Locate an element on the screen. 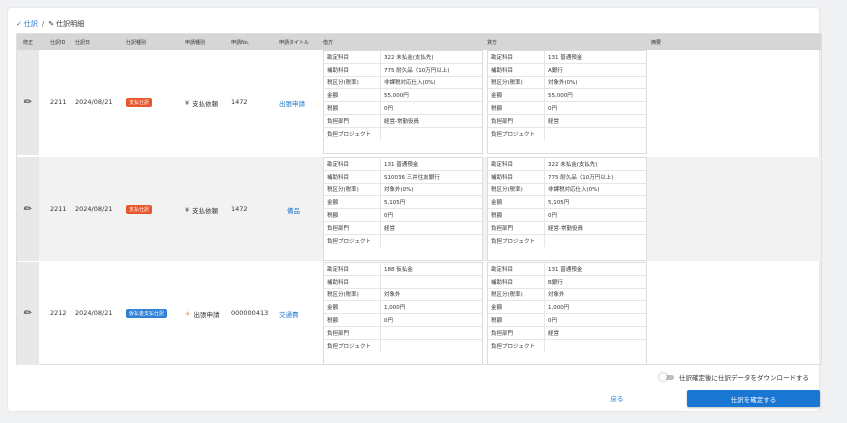  debit-value: 経営-常勤役員 is located at coordinates (401, 121).